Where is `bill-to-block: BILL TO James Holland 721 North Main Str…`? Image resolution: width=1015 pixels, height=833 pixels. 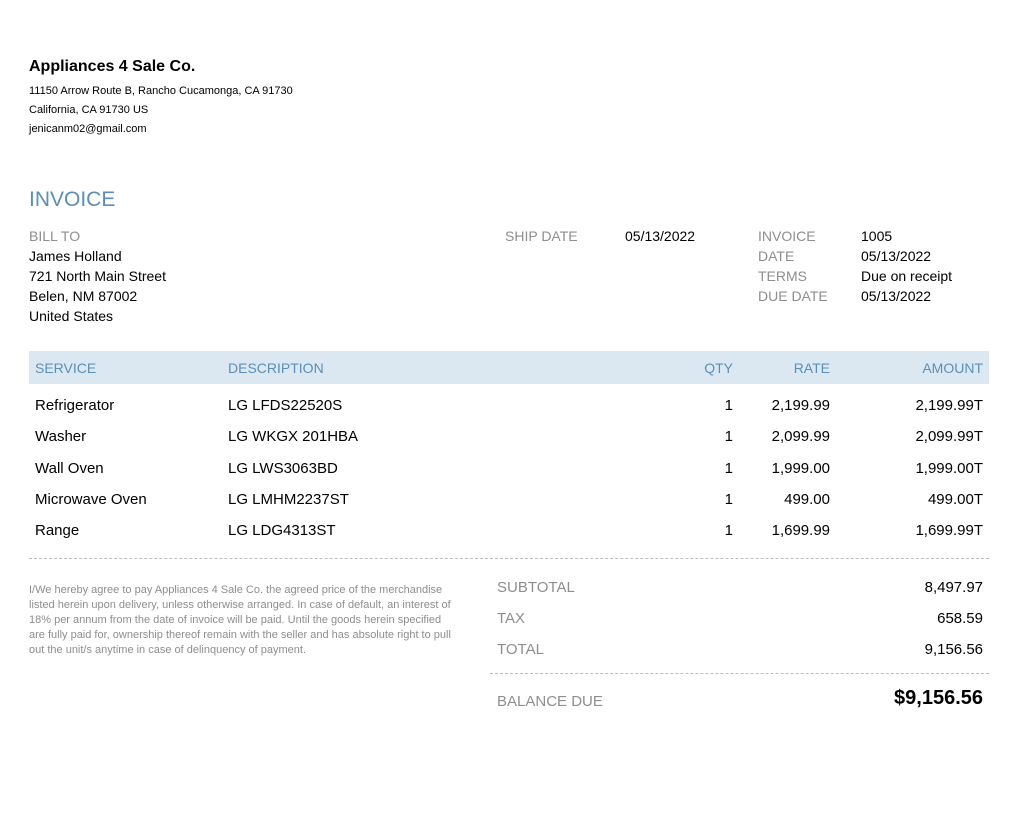
bill-to-block: BILL TO James Holland 721 North Main Str… is located at coordinates (97, 276).